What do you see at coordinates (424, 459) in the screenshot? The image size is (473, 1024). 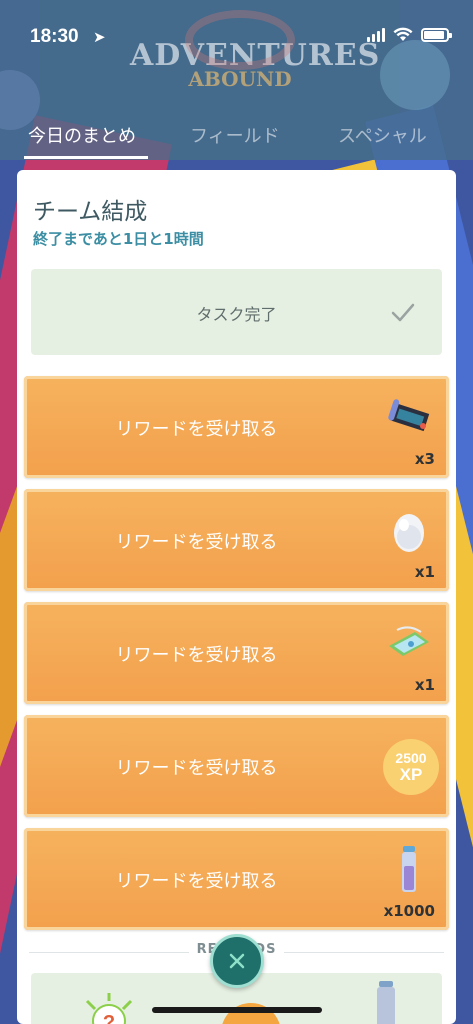 I see `reward-quantity: x3` at bounding box center [424, 459].